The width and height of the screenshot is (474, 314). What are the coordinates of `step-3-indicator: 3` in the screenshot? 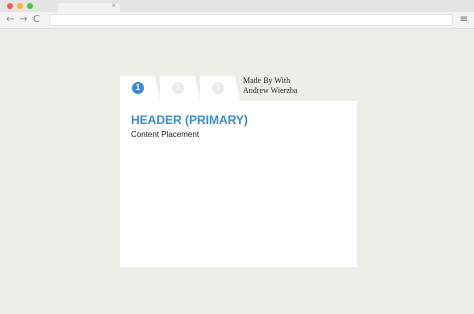 It's located at (218, 88).